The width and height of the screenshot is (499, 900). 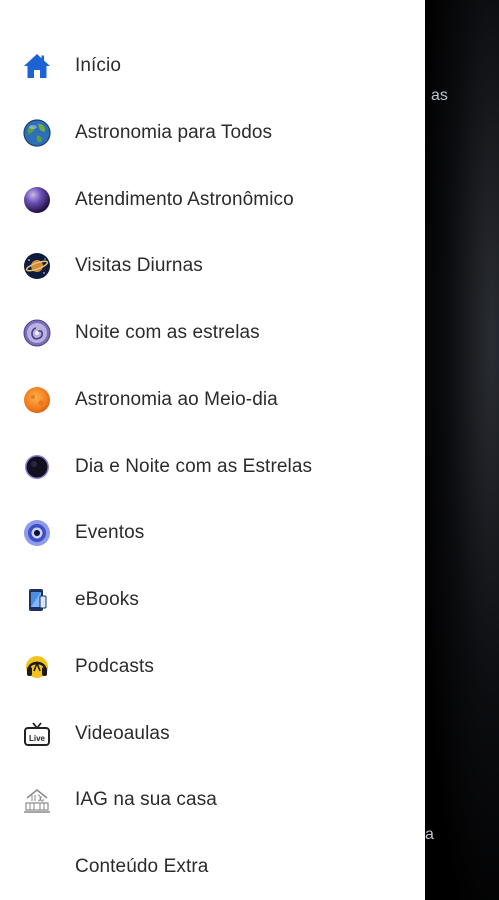 What do you see at coordinates (439, 95) in the screenshot?
I see `background-text-fragment: as` at bounding box center [439, 95].